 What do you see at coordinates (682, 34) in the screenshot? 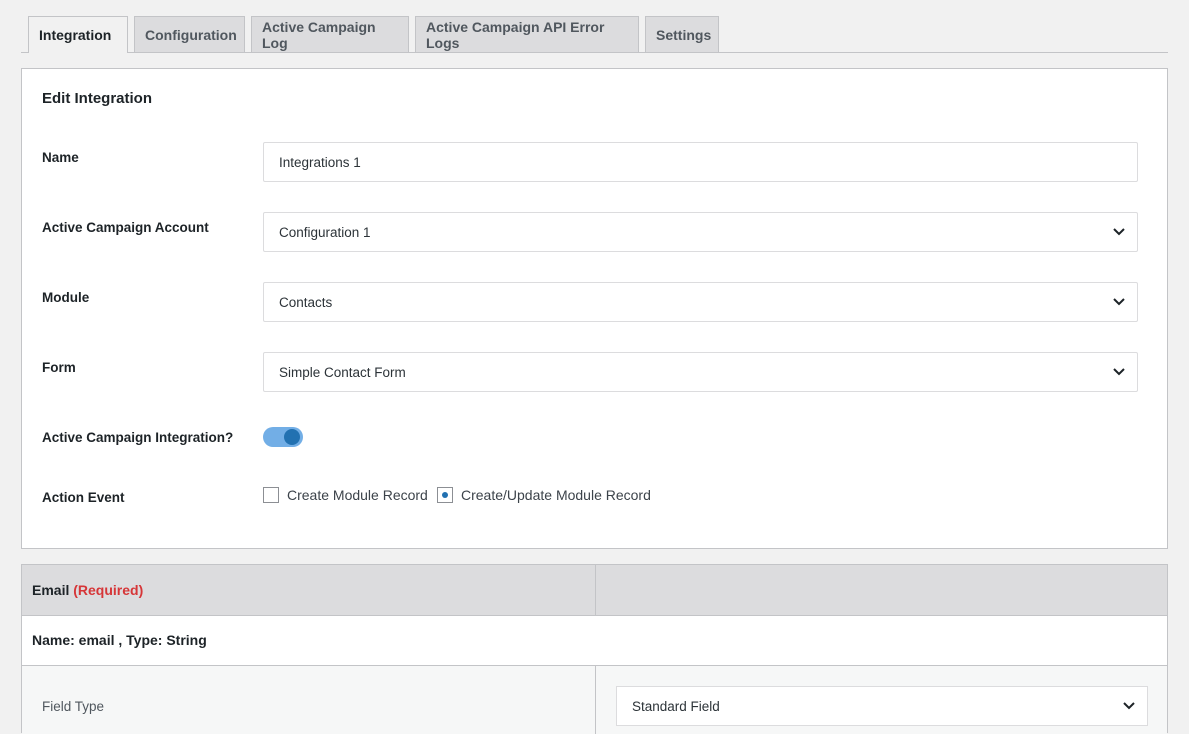
I see `tab-settings: Settings` at bounding box center [682, 34].